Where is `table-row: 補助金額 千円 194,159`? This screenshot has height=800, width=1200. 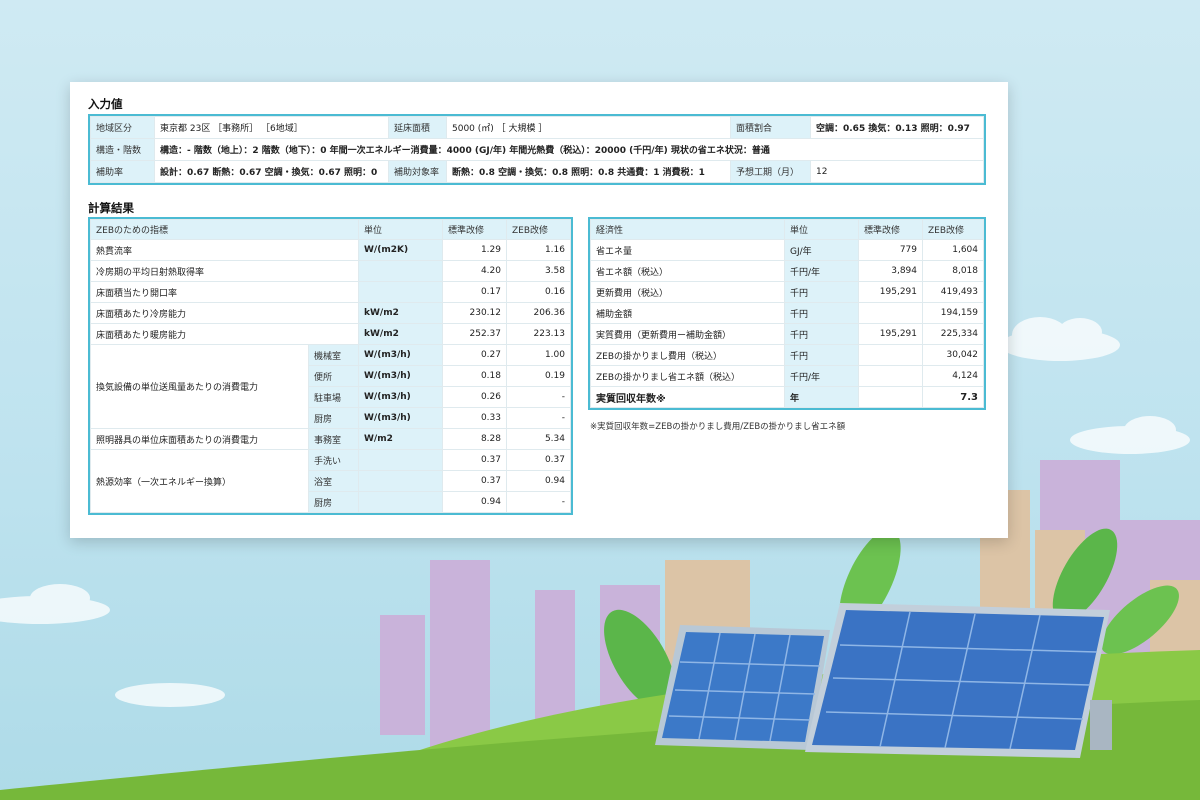
table-row: 補助金額 千円 194,159 is located at coordinates (787, 313).